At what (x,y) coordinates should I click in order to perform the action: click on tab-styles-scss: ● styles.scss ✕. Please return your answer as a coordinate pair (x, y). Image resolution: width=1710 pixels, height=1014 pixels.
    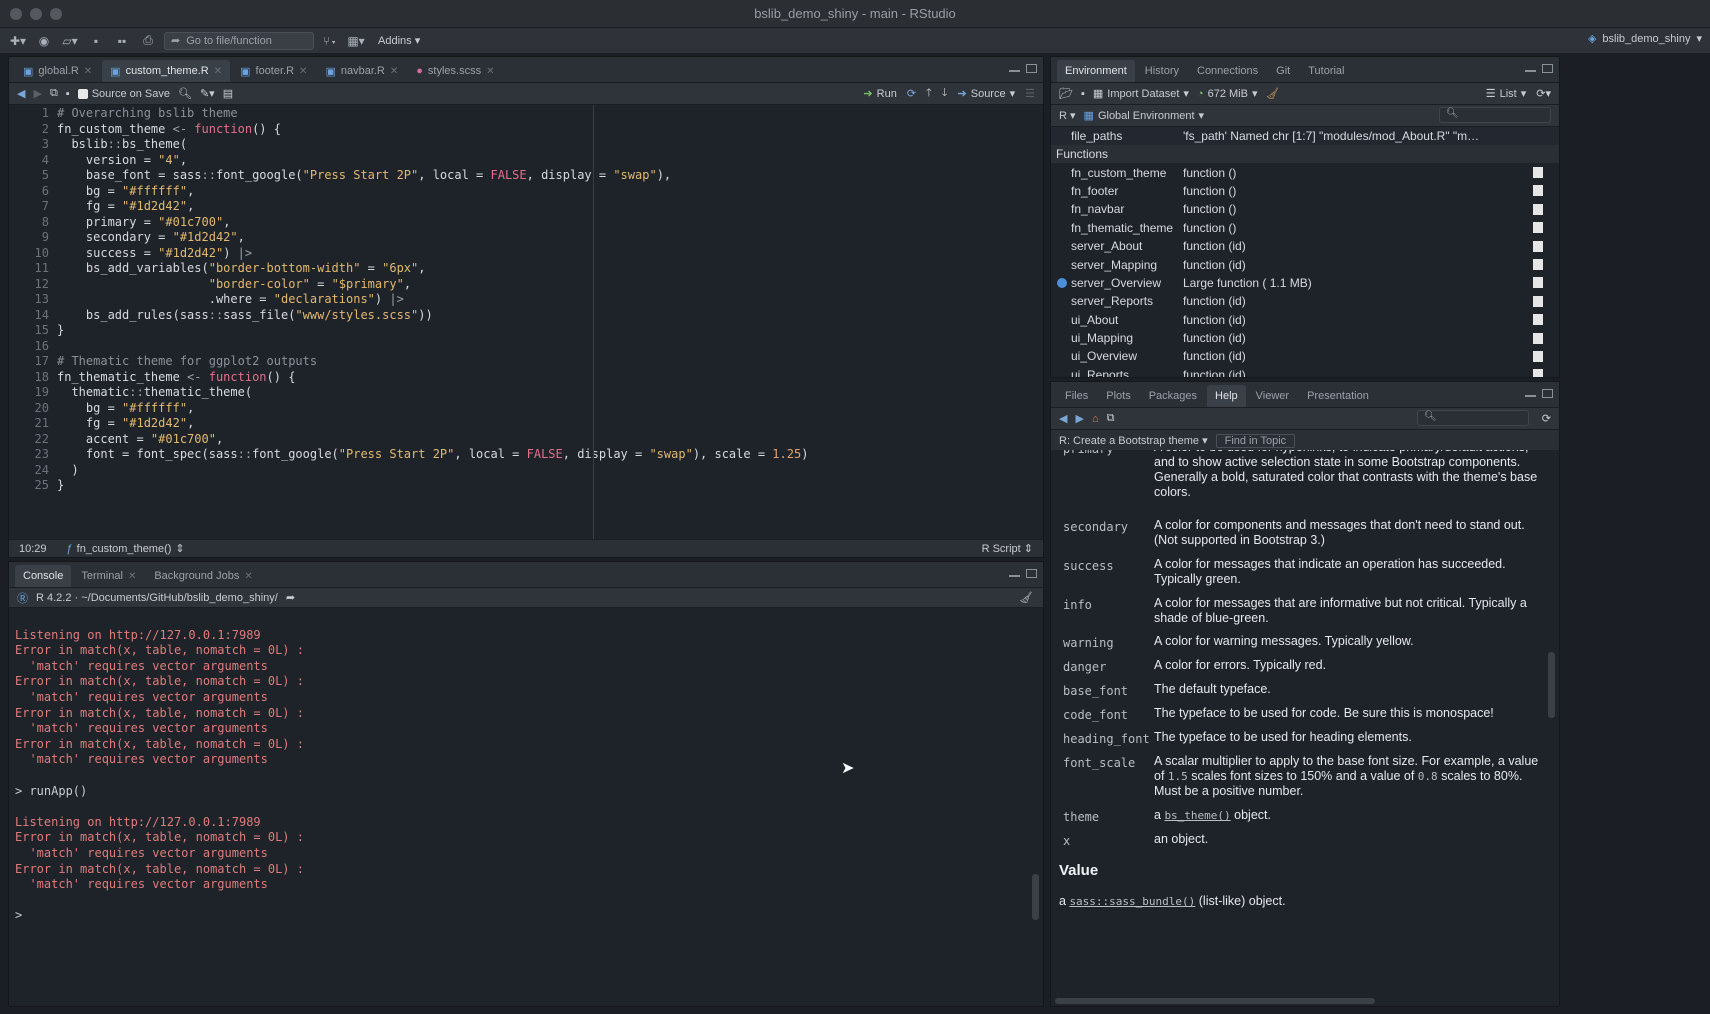
    Looking at the image, I should click on (455, 71).